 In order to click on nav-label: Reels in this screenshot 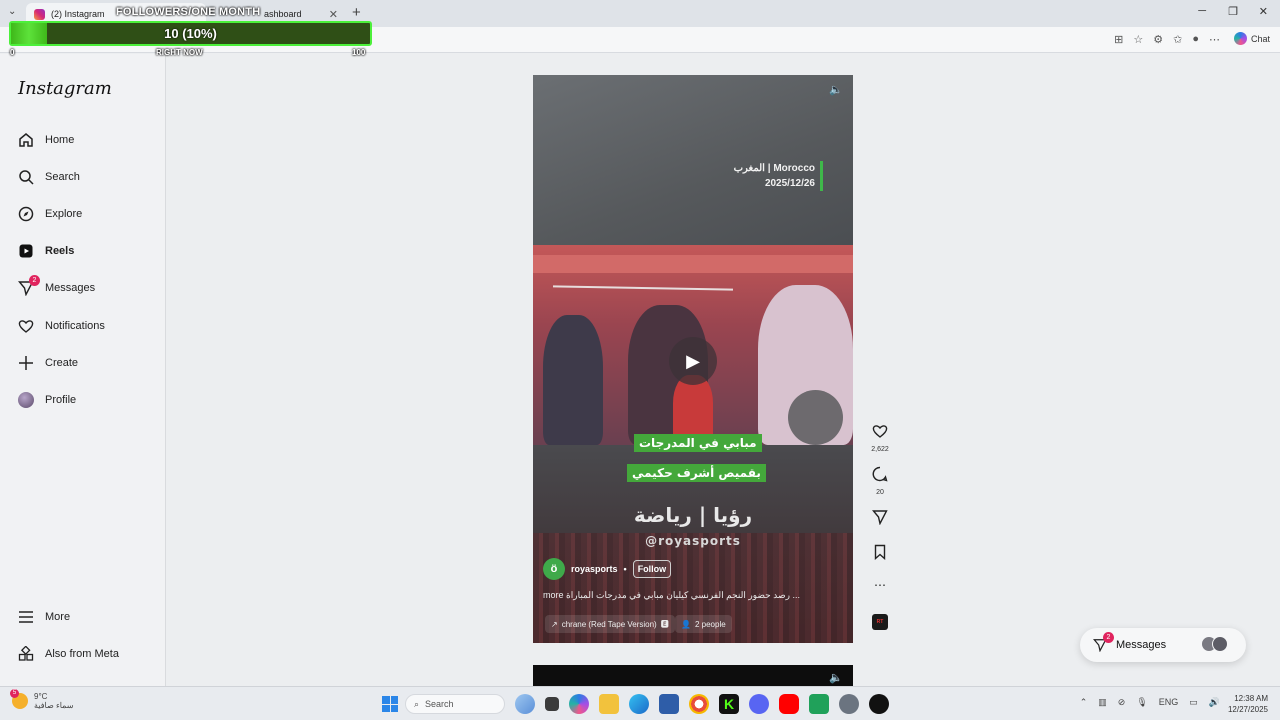, I will do `click(60, 251)`.